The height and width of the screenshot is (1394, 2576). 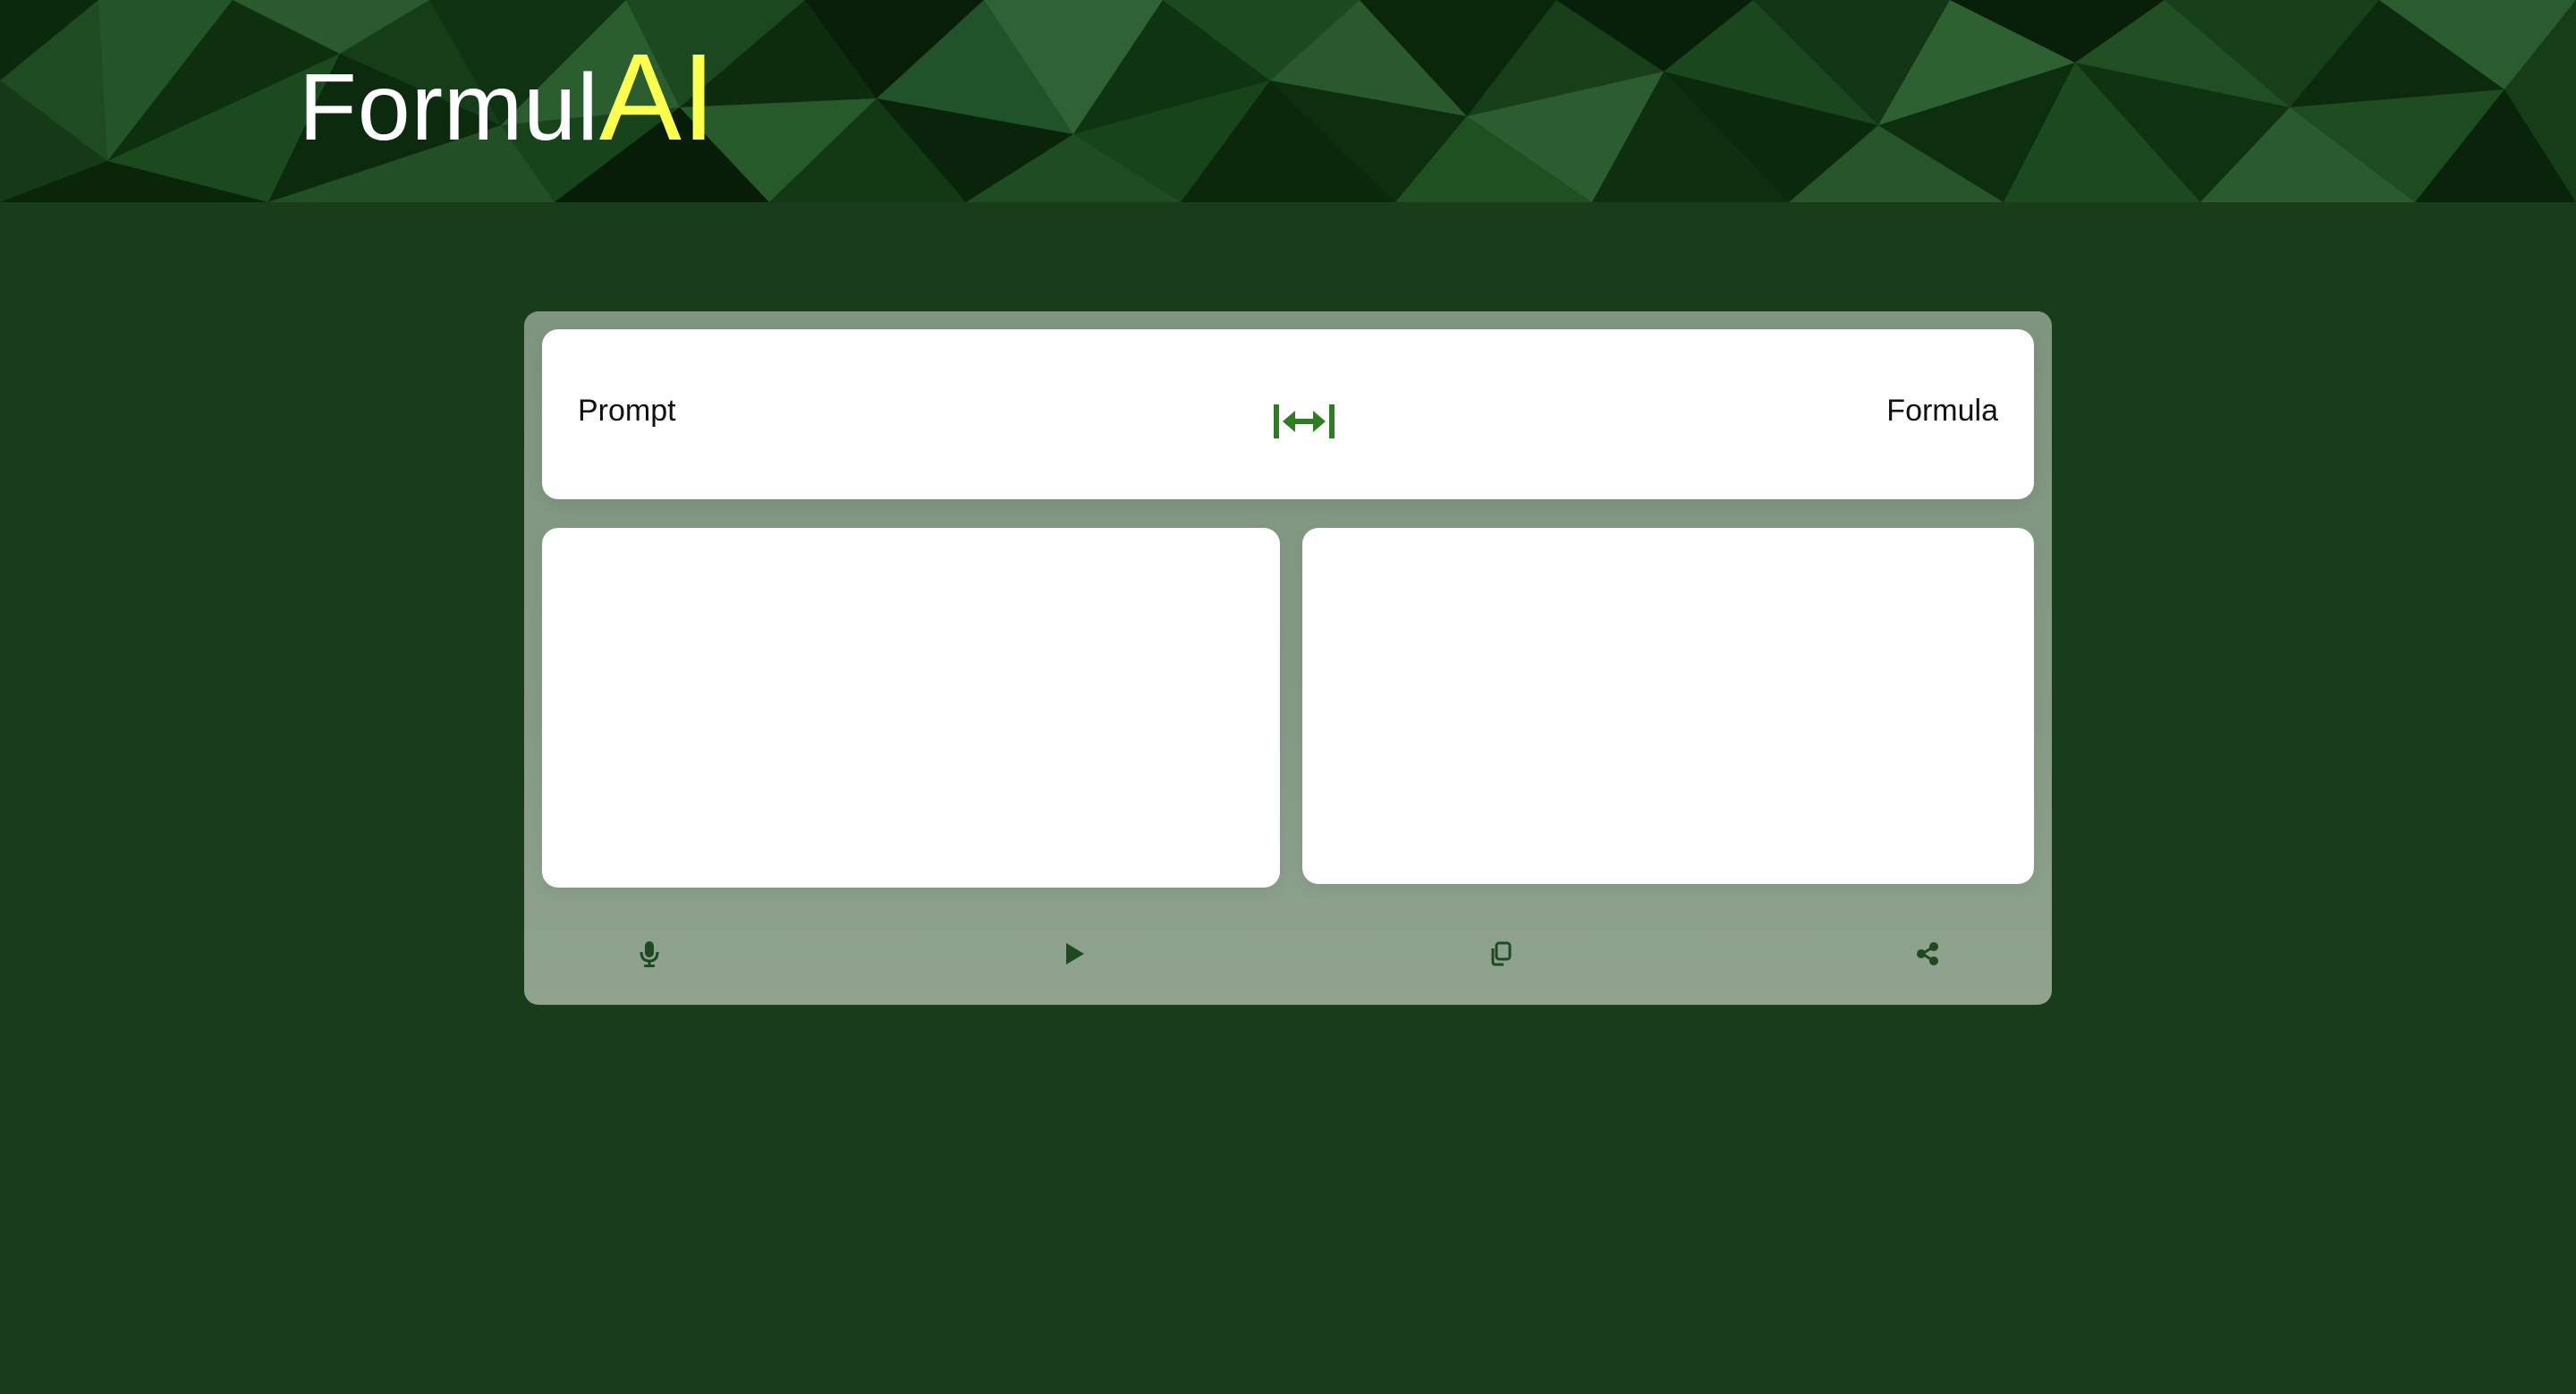 What do you see at coordinates (627, 411) in the screenshot?
I see `source-label: Prompt` at bounding box center [627, 411].